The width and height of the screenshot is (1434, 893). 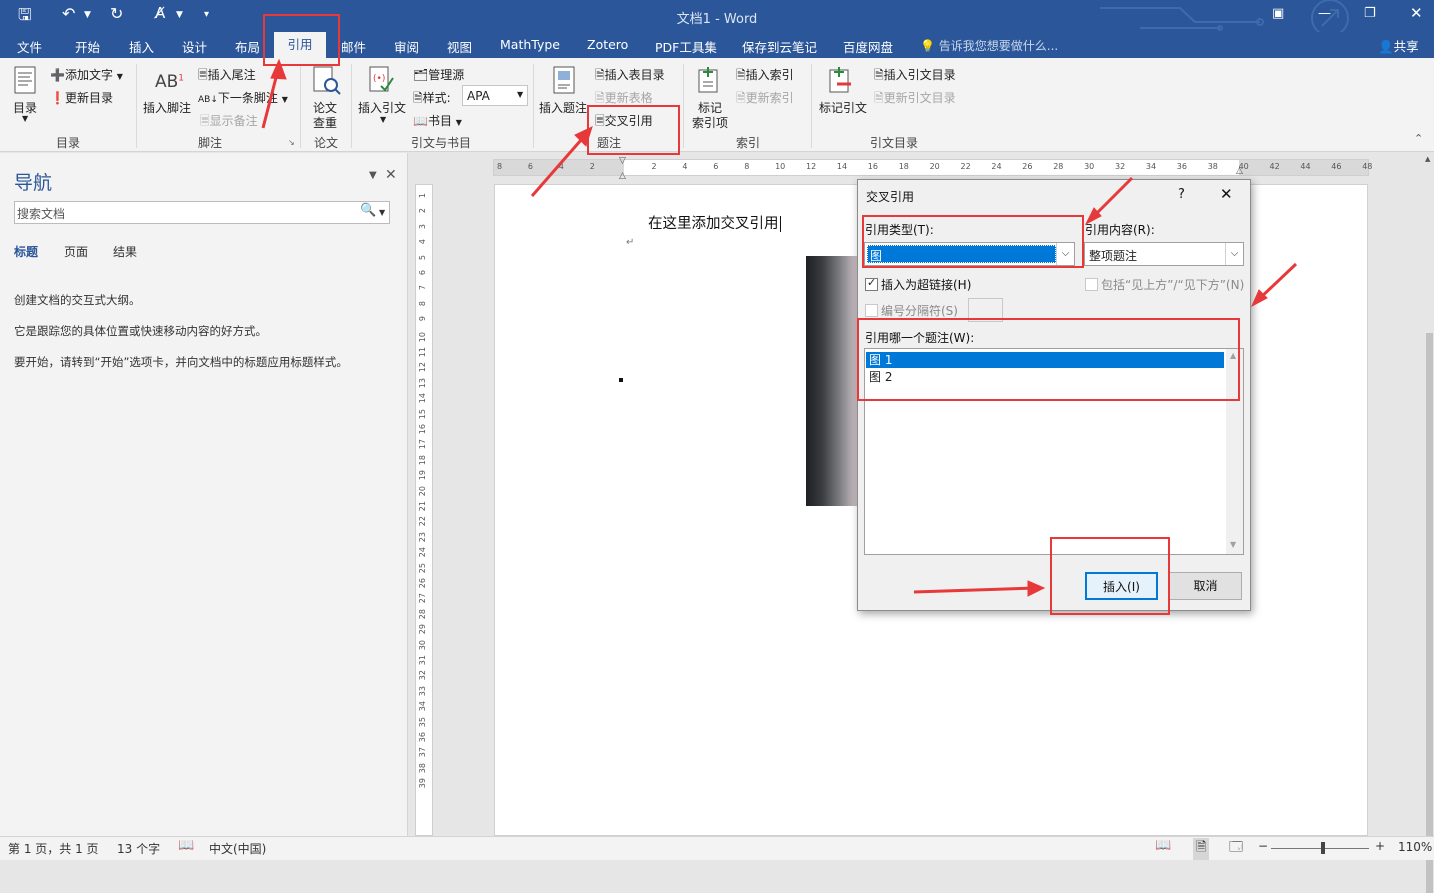 I want to click on zoom-level: 110%, so click(x=1415, y=847).